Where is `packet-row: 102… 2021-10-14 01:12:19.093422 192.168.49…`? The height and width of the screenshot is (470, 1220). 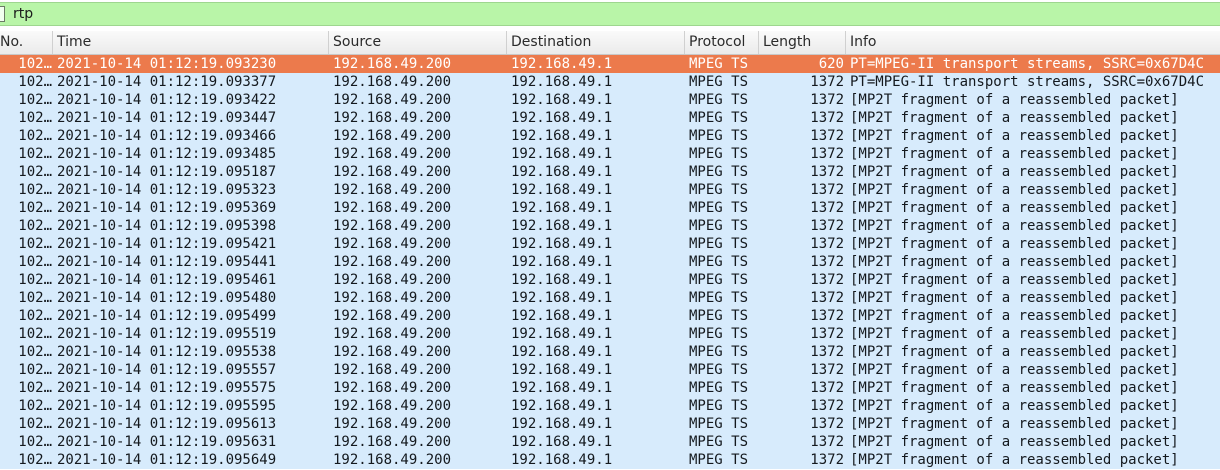
packet-row: 102… 2021-10-14 01:12:19.093422 192.168.49… is located at coordinates (610, 100).